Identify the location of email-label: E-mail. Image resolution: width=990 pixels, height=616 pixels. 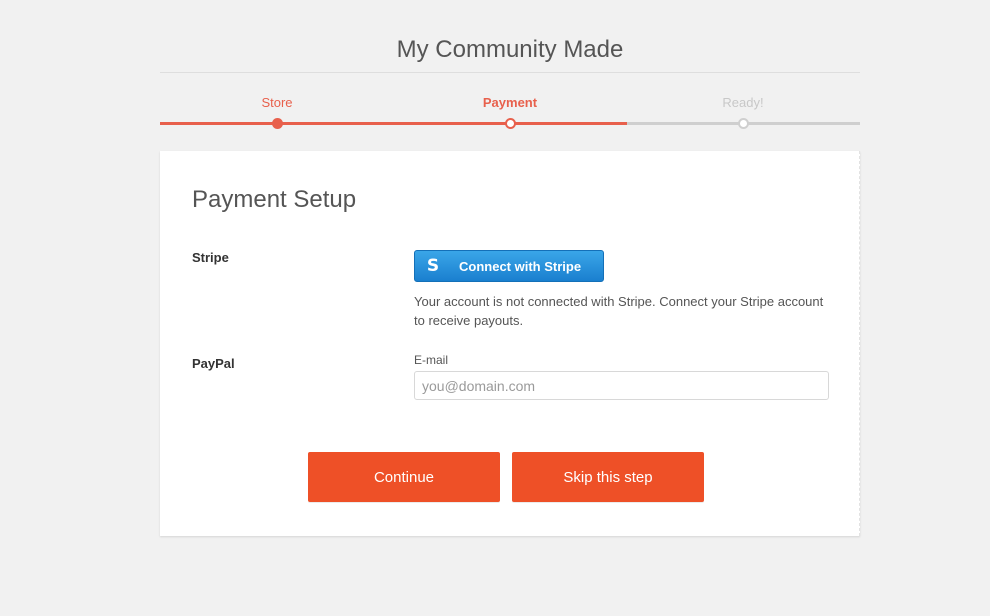
(431, 360).